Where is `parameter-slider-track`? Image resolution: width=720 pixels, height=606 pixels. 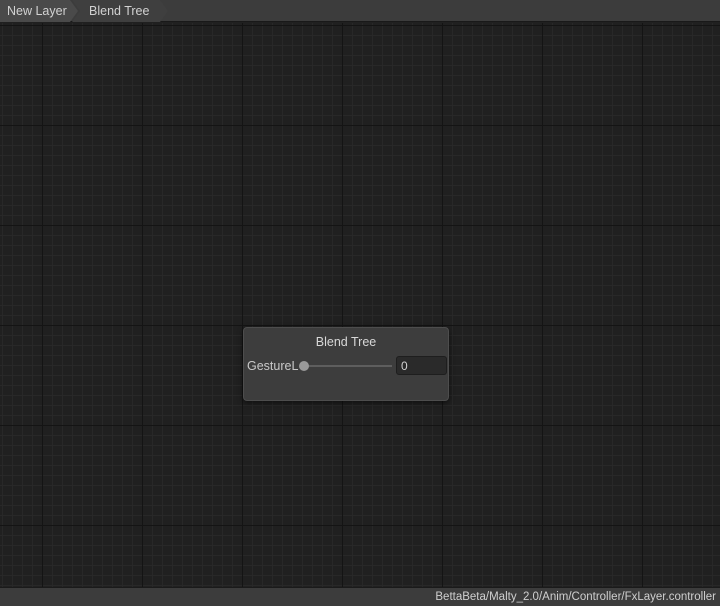
parameter-slider-track is located at coordinates (347, 366).